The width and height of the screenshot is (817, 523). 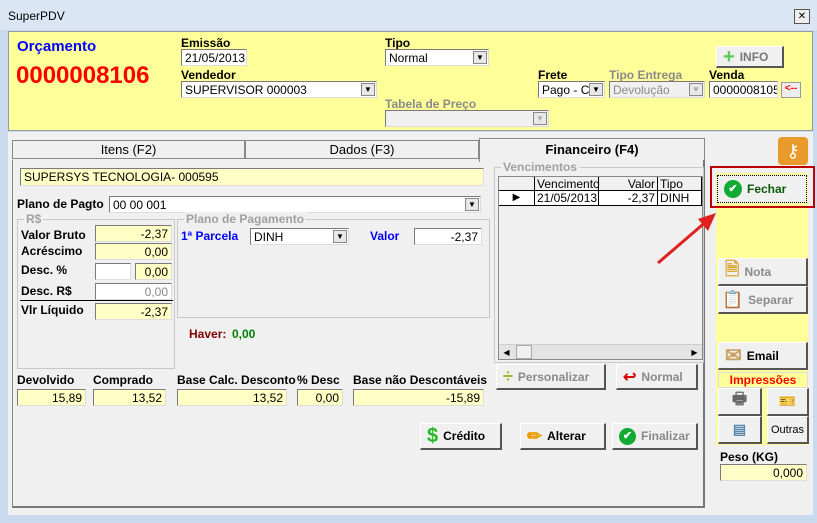 What do you see at coordinates (758, 271) in the screenshot?
I see `nota-label: Nota` at bounding box center [758, 271].